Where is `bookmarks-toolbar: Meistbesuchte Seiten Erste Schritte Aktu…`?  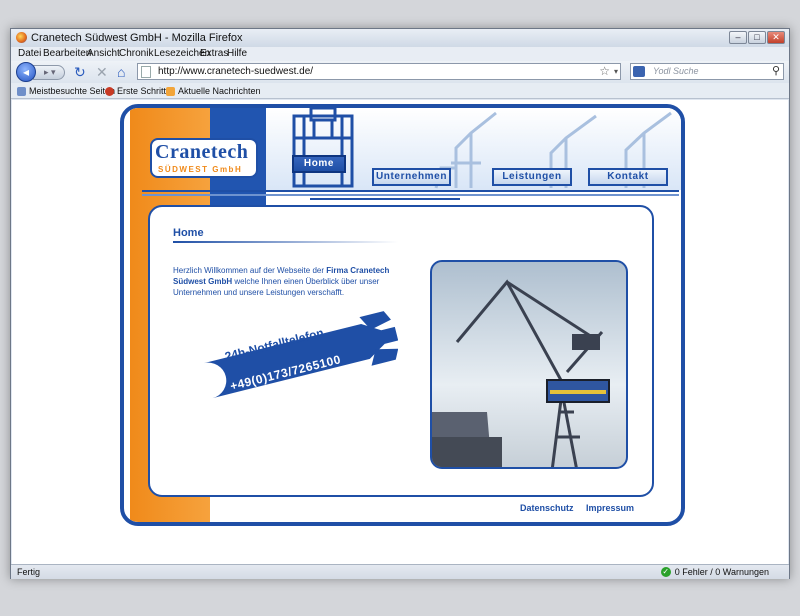 bookmarks-toolbar: Meistbesuchte Seiten Erste Schritte Aktu… is located at coordinates (400, 91).